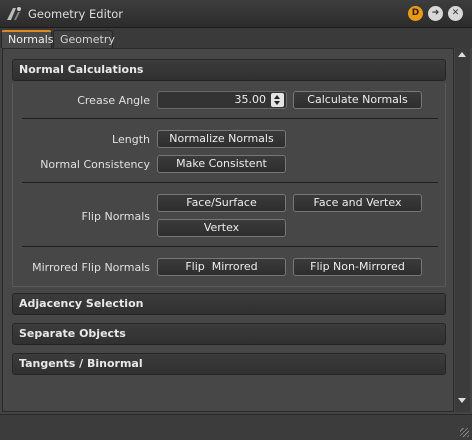 The image size is (472, 440). I want to click on tab-bar: Normals Geometry, so click(236, 38).